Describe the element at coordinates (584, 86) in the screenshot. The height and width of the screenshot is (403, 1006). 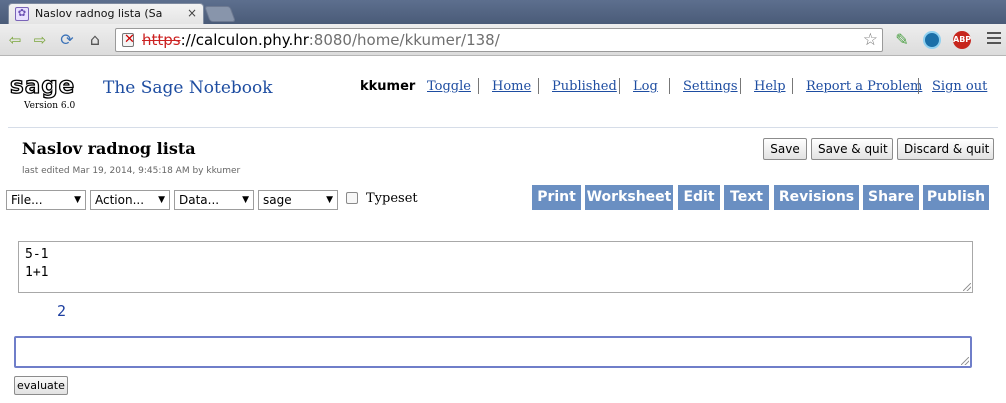
I see `published-link: Published` at that location.